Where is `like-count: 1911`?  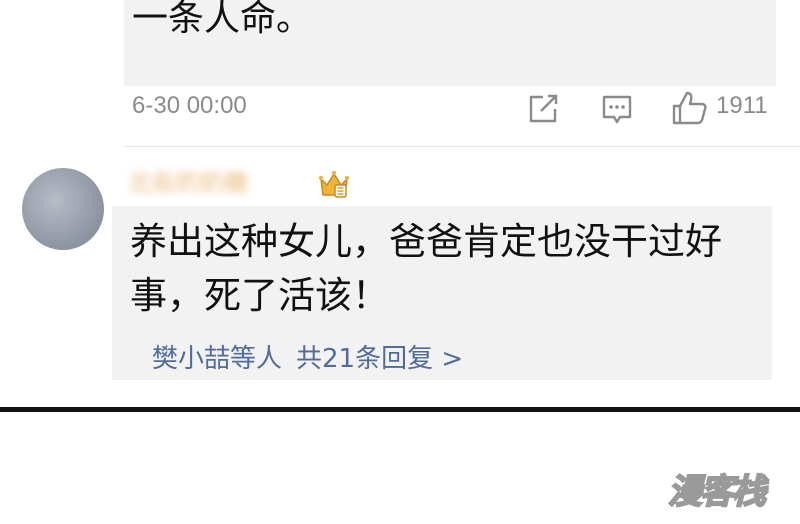
like-count: 1911 is located at coordinates (742, 105).